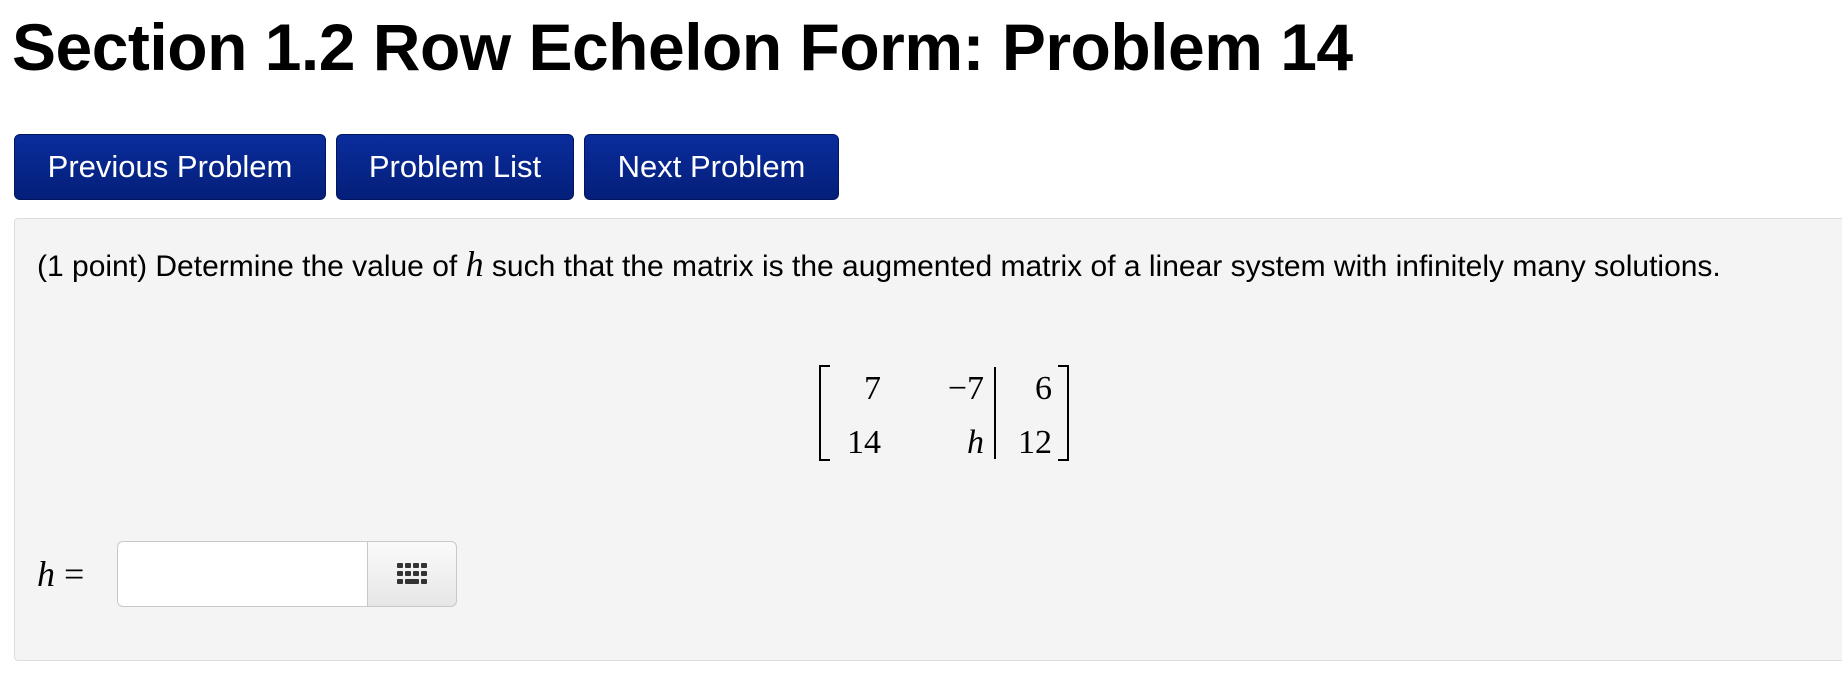 The image size is (1842, 686). I want to click on keypad-grid-icon, so click(412, 573).